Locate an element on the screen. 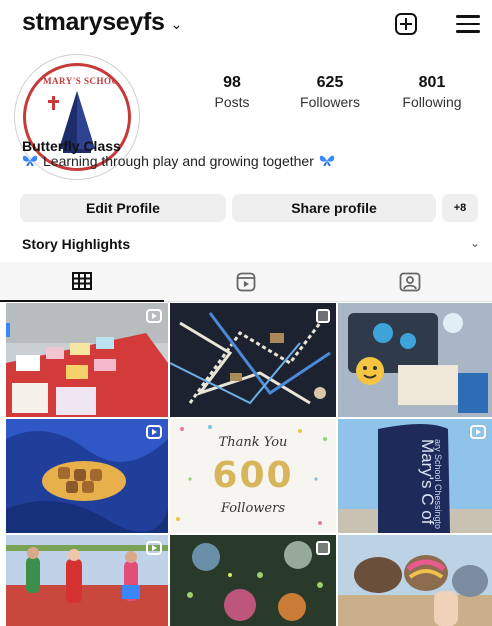 This screenshot has width=492, height=626. following-stat: 801 Following is located at coordinates (432, 92).